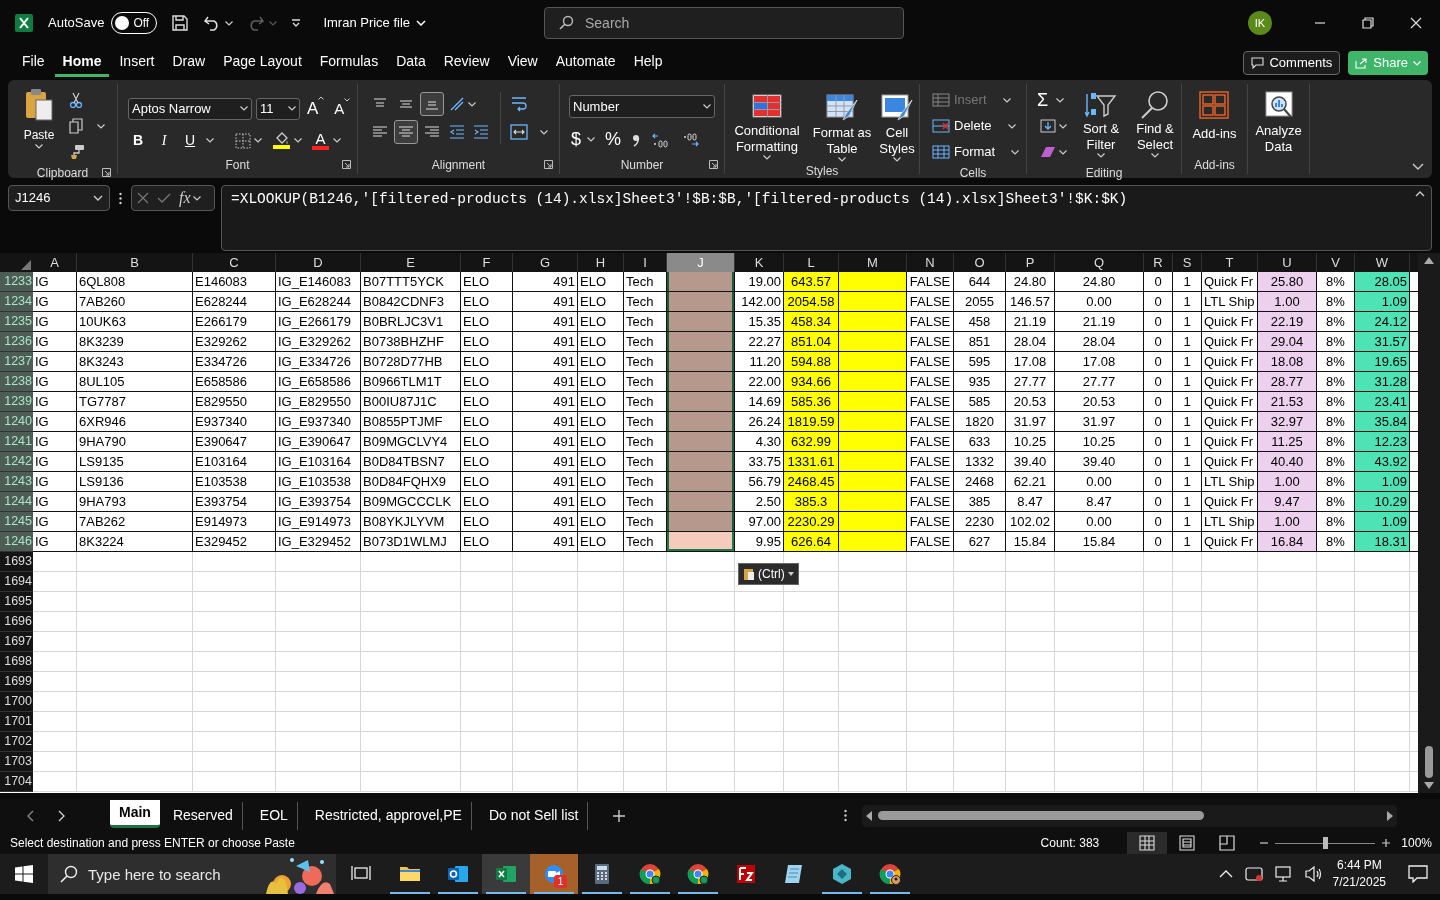  I want to click on row-header: 1244, so click(16, 502).